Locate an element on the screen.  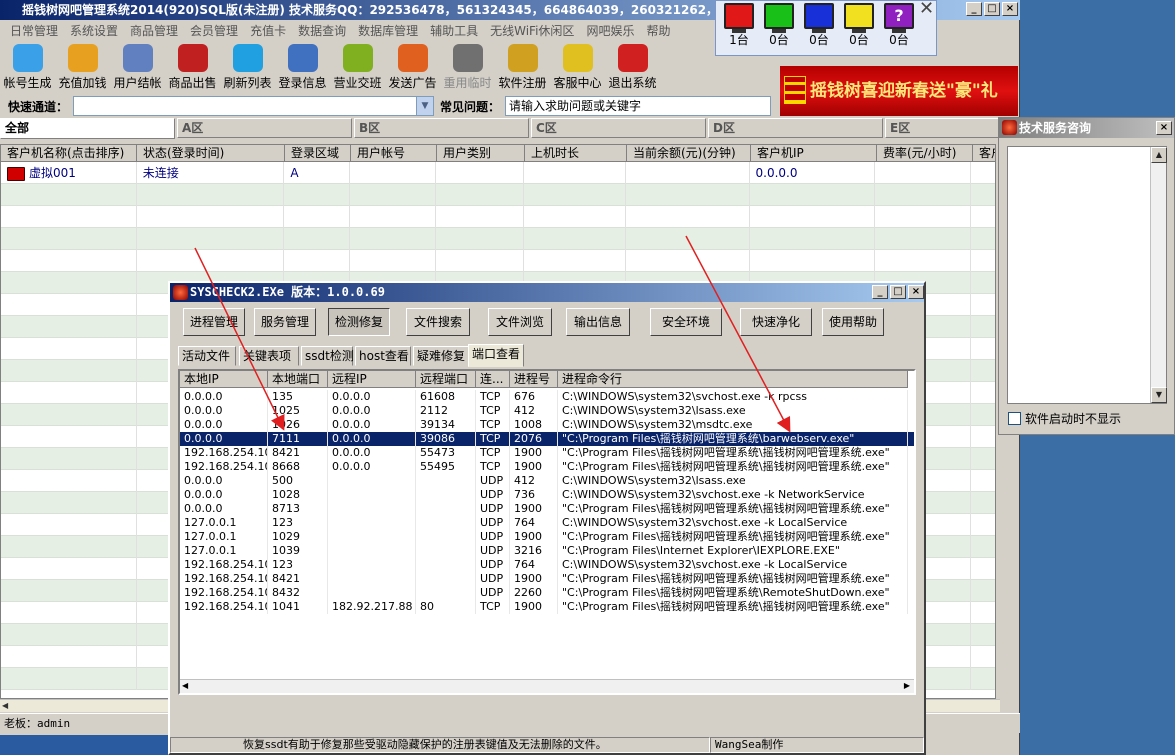
menu-item: 数据查询 is located at coordinates (322, 30).